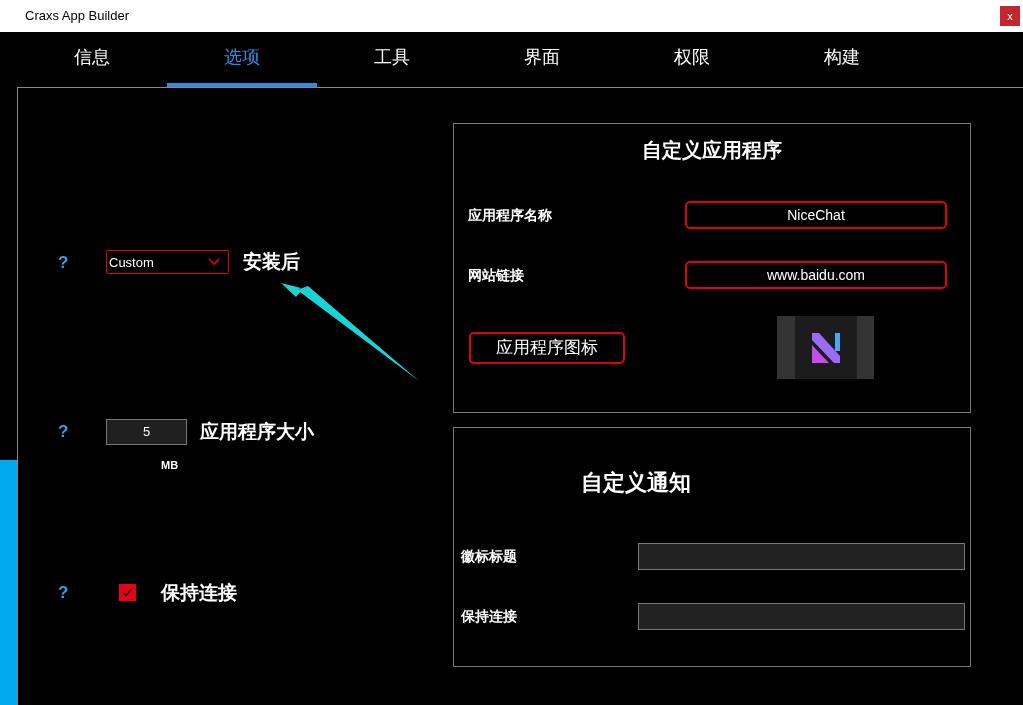 The width and height of the screenshot is (1023, 705). What do you see at coordinates (547, 347) in the screenshot?
I see `app-icon-button: 应用程序图标` at bounding box center [547, 347].